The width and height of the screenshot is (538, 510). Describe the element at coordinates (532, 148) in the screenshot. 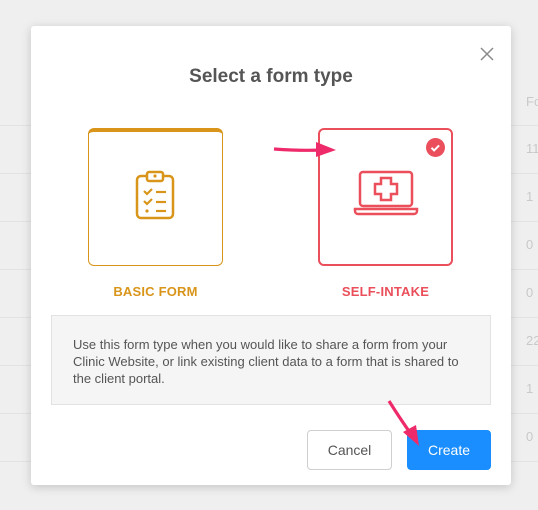

I see `table-cell: 11` at that location.